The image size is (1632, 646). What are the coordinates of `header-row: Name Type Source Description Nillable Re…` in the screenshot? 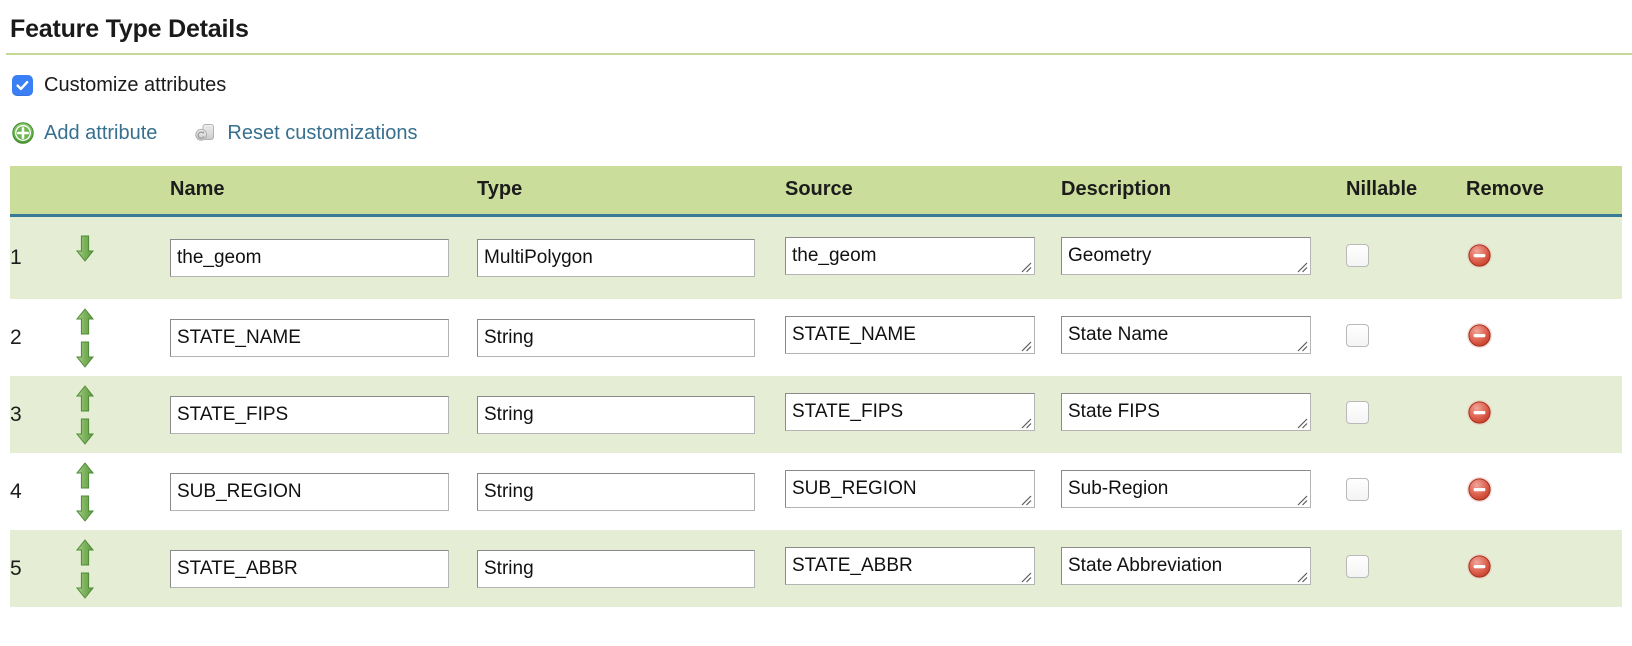 It's located at (816, 191).